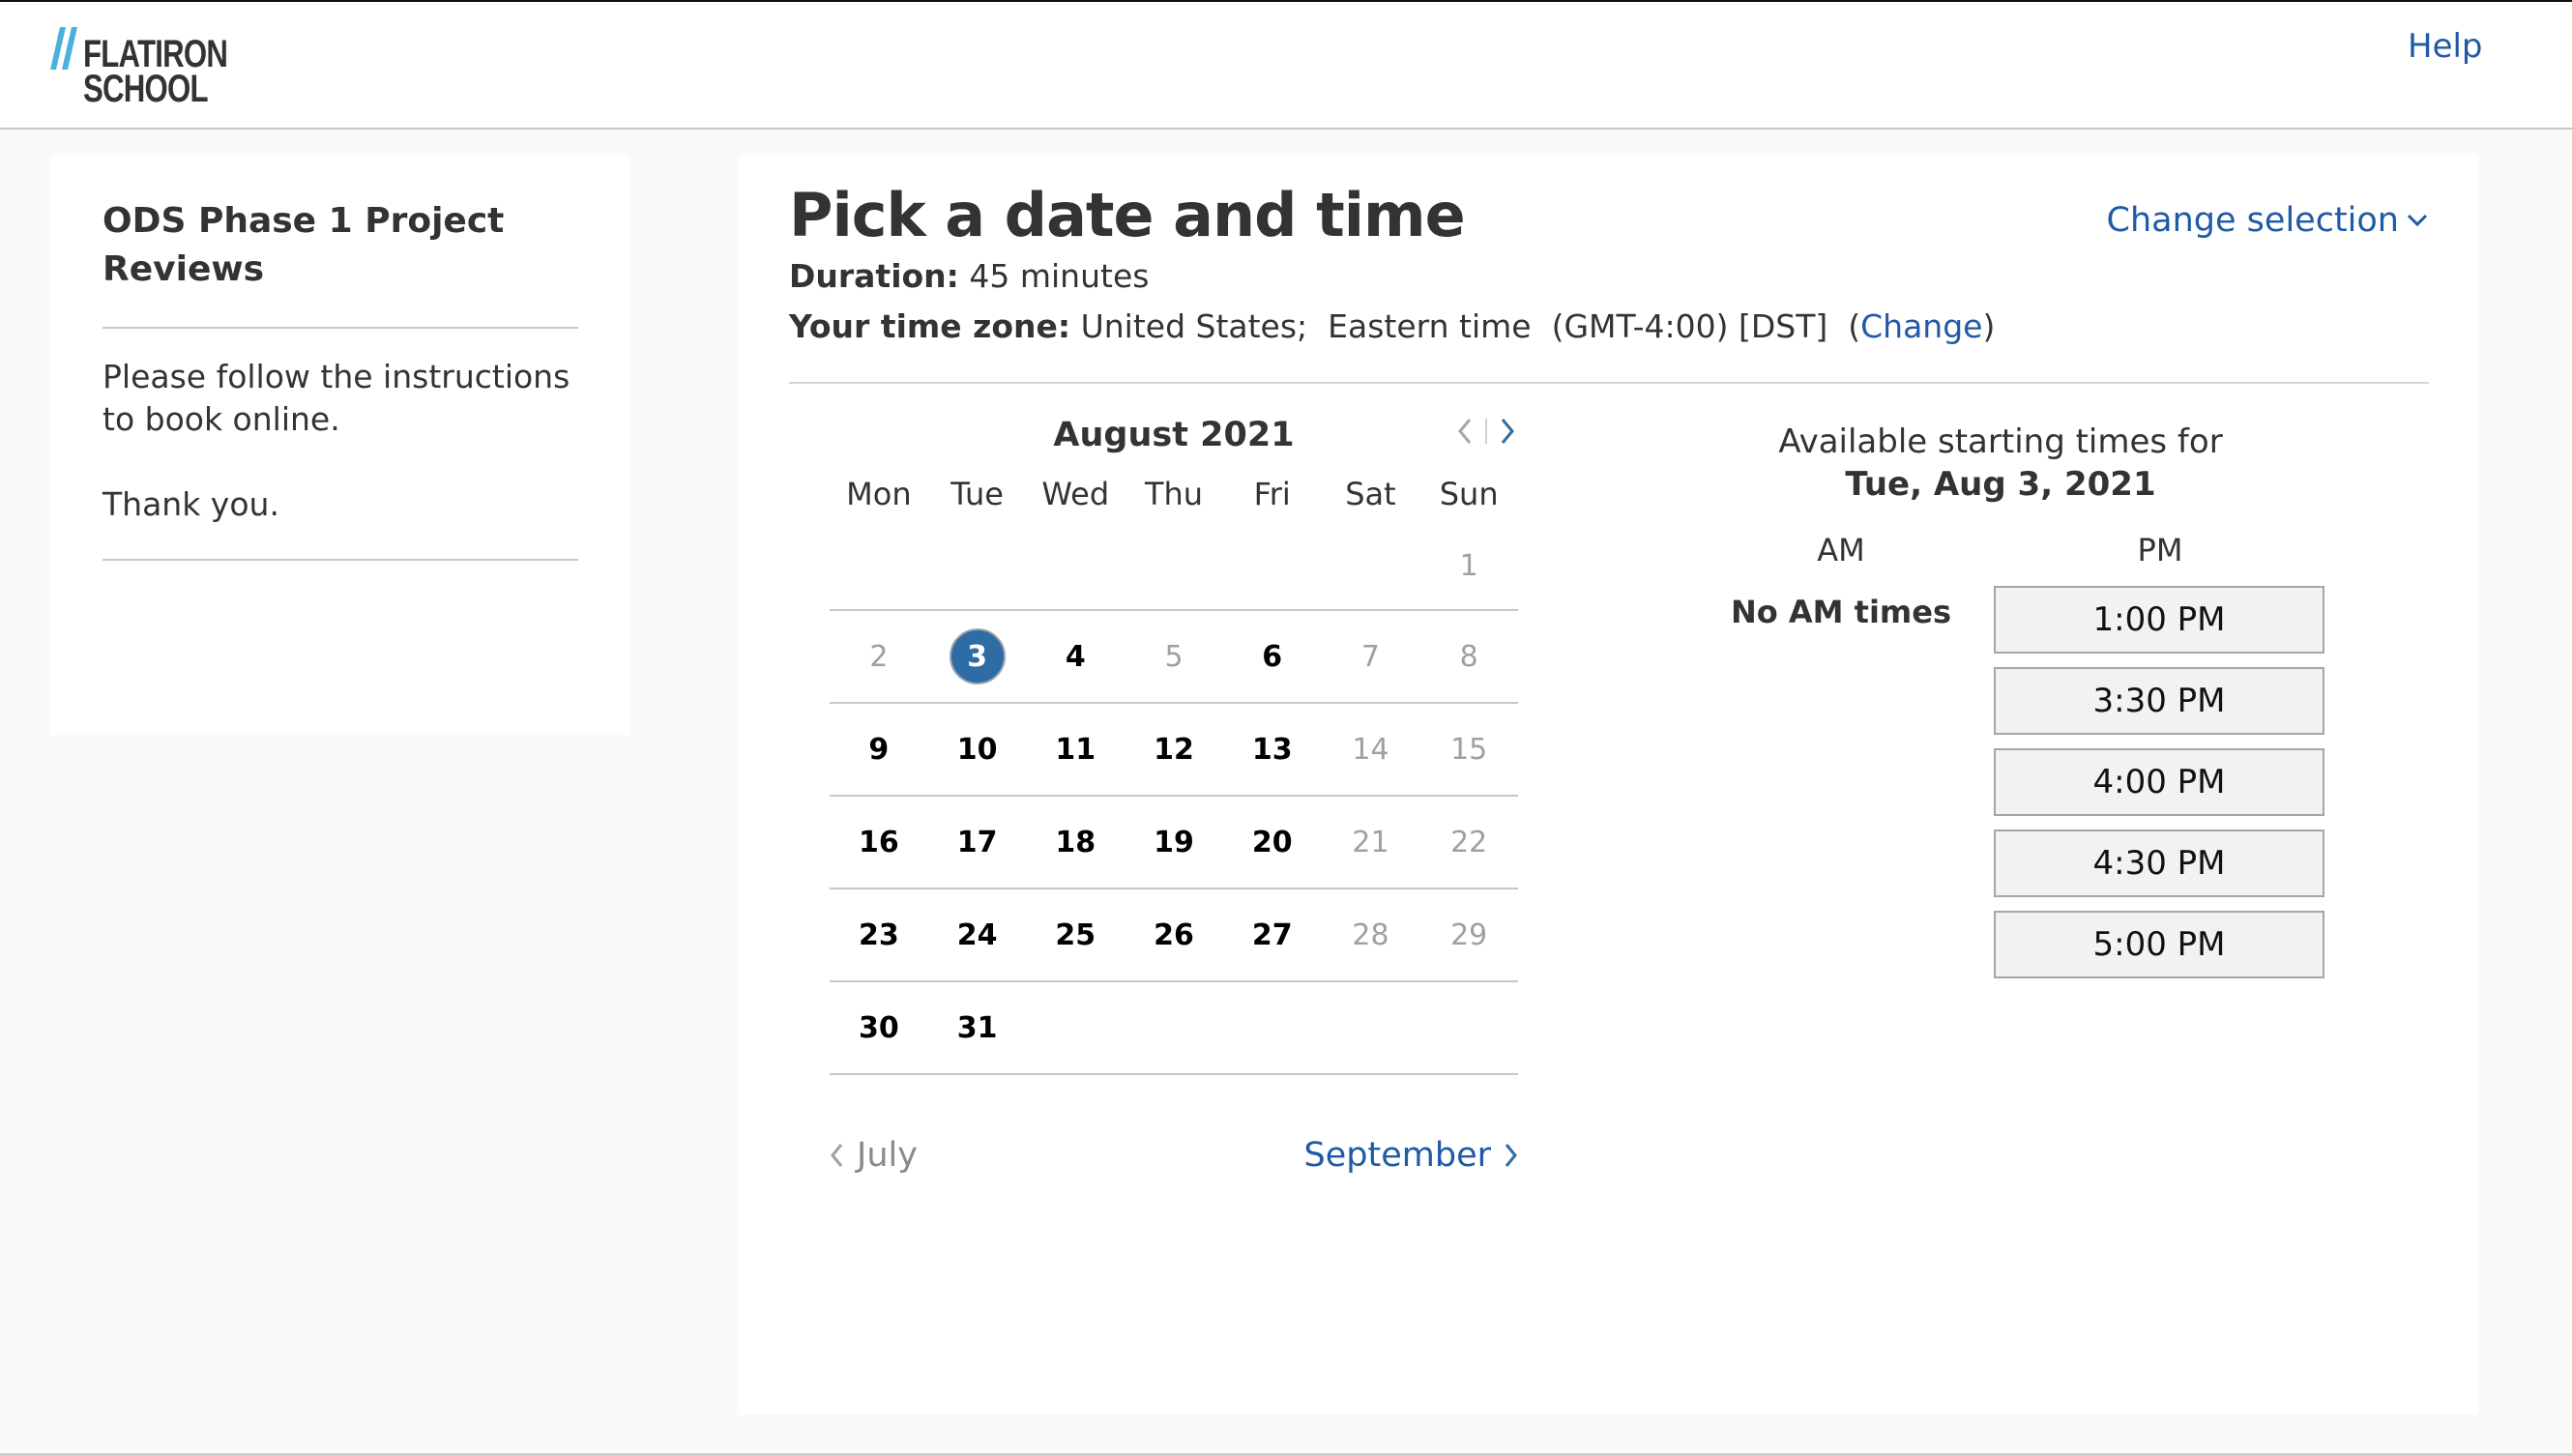  What do you see at coordinates (1371, 843) in the screenshot?
I see `calendar-day: 21` at bounding box center [1371, 843].